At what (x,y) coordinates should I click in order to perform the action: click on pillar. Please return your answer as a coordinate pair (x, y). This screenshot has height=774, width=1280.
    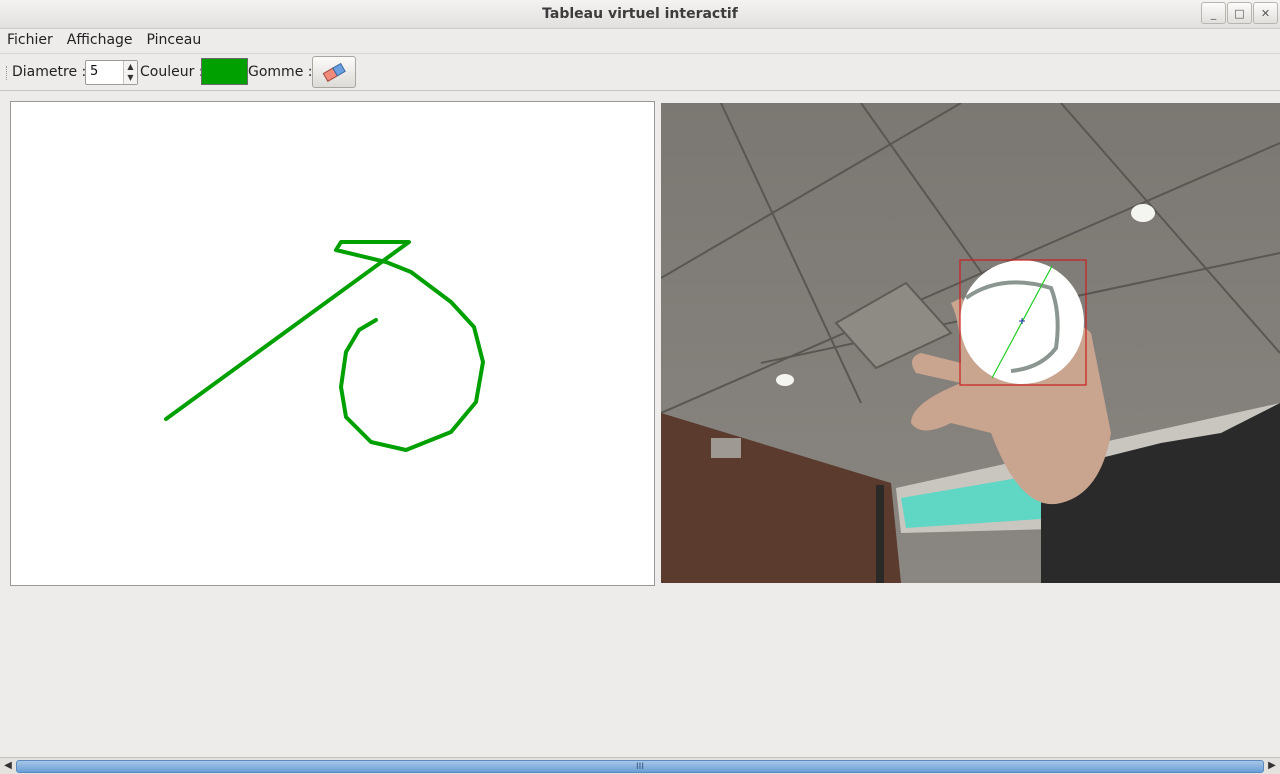
    Looking at the image, I should click on (880, 534).